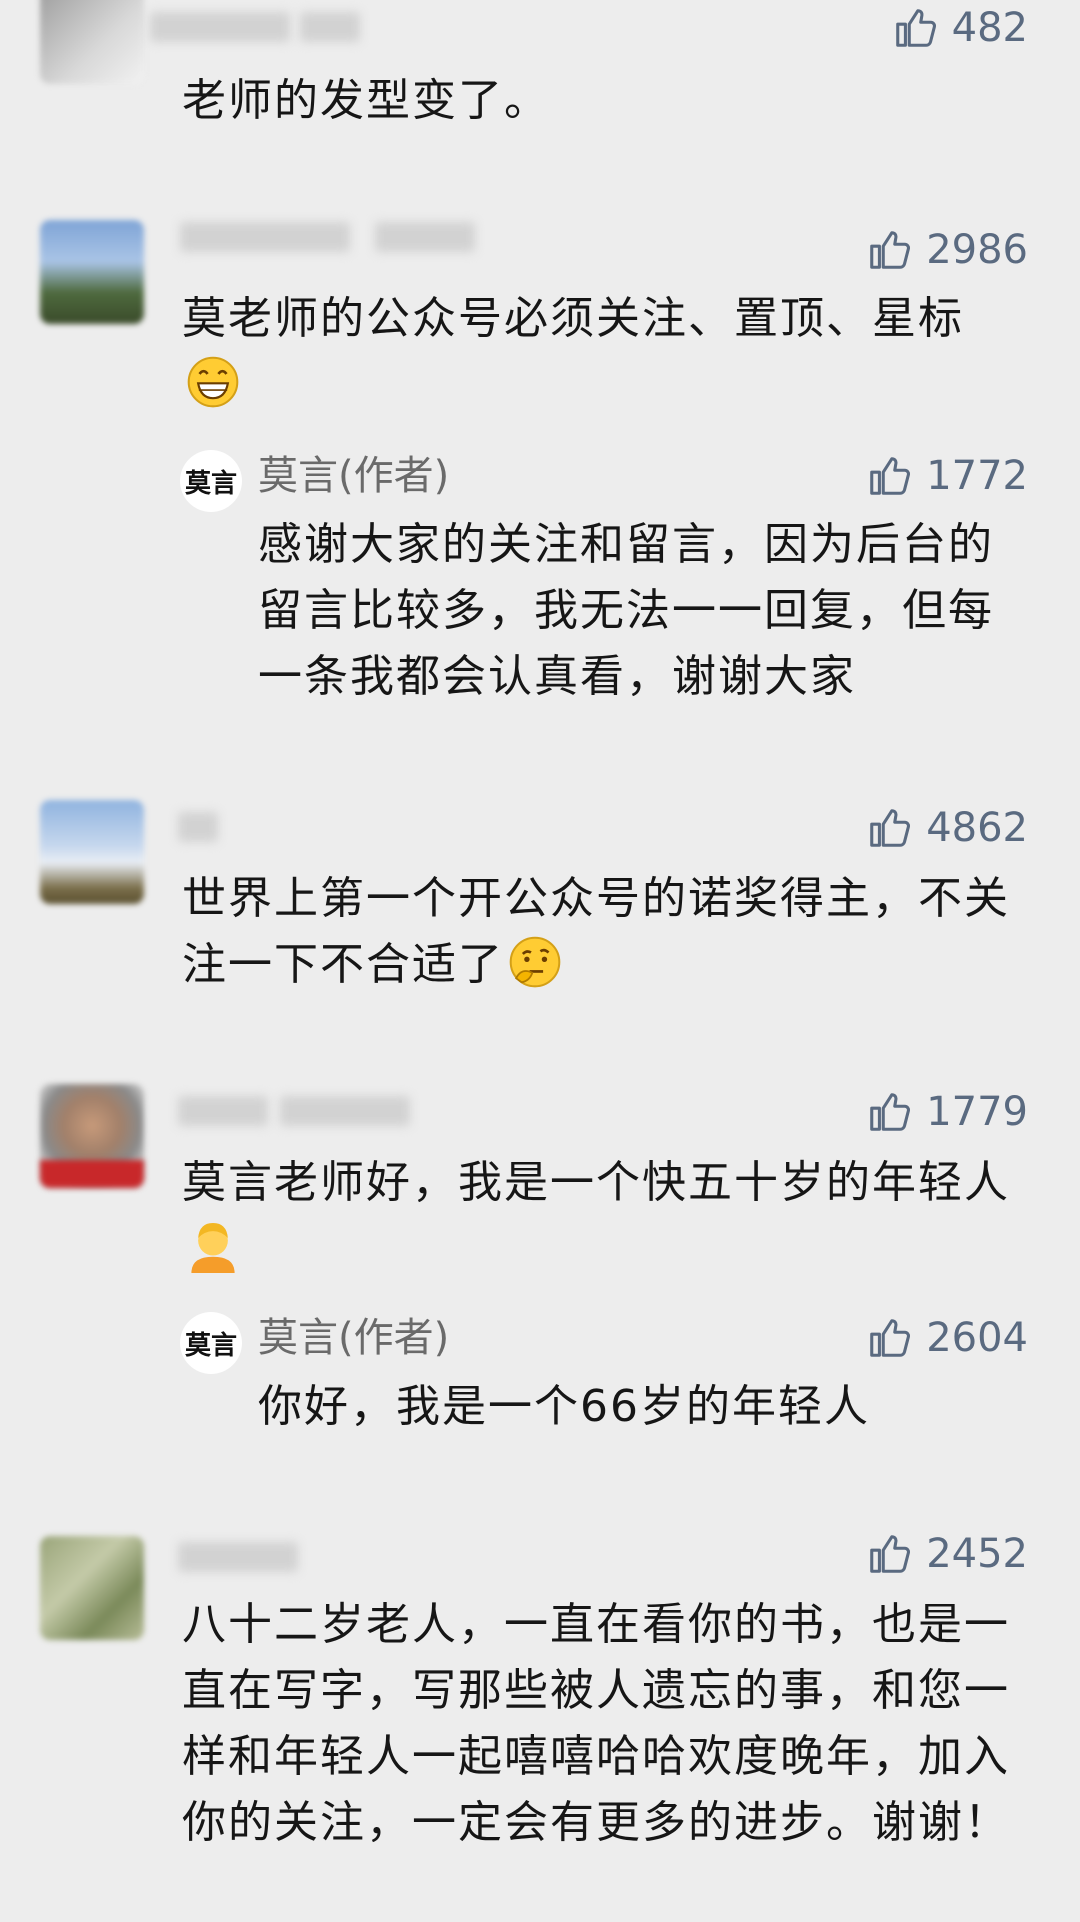  I want to click on reply-text: 你好，我是一个66岁的年轻人, so click(564, 1406).